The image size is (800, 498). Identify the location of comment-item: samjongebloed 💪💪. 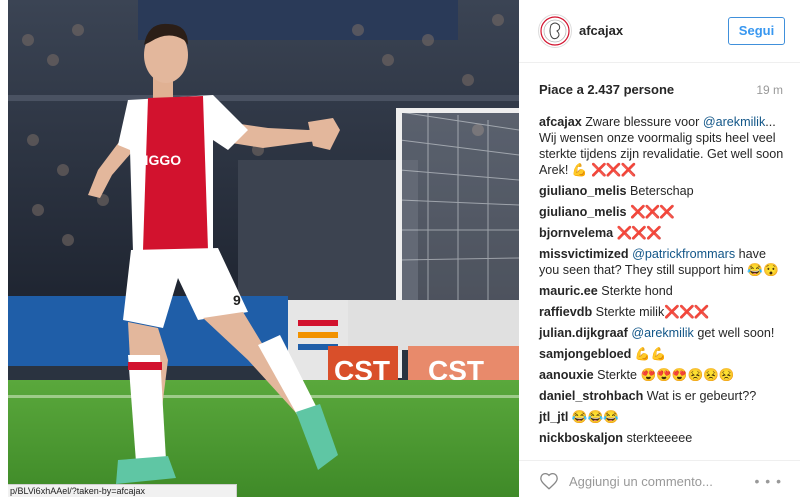
(664, 354).